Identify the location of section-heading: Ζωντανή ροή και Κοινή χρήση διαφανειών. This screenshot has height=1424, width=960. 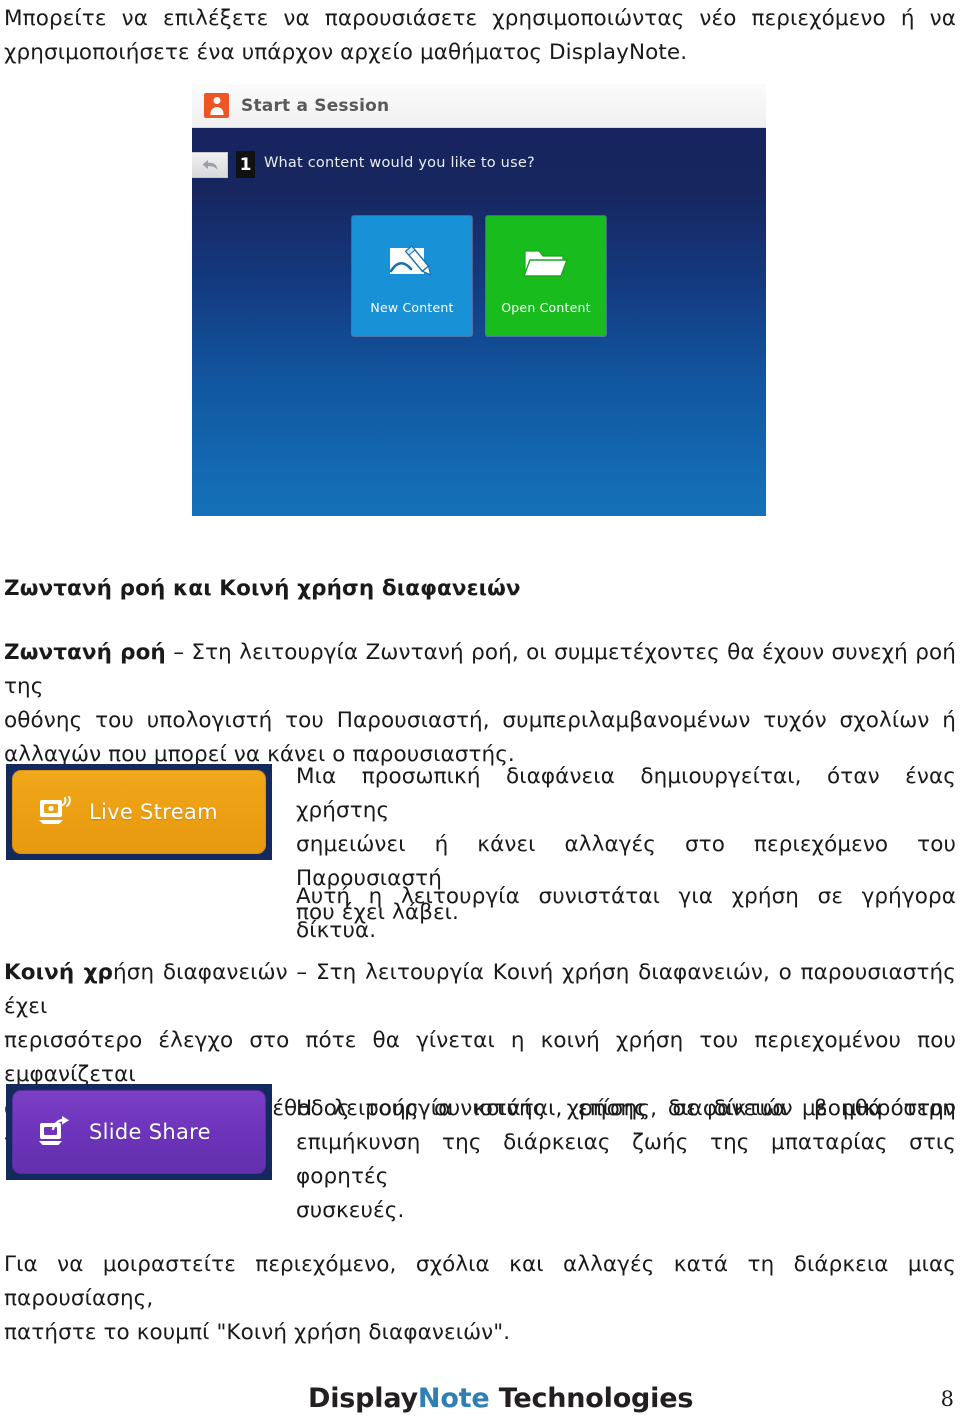
(262, 588).